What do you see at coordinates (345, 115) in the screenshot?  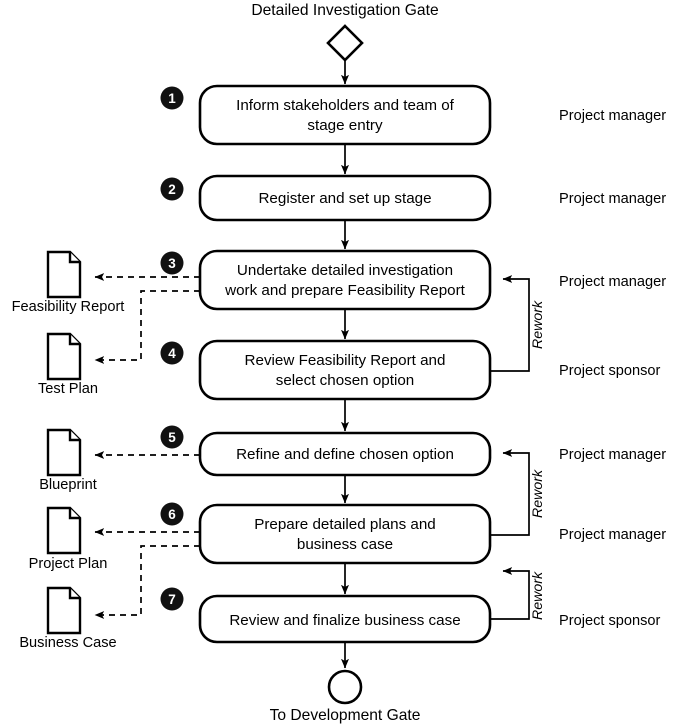 I see `step-1-box` at bounding box center [345, 115].